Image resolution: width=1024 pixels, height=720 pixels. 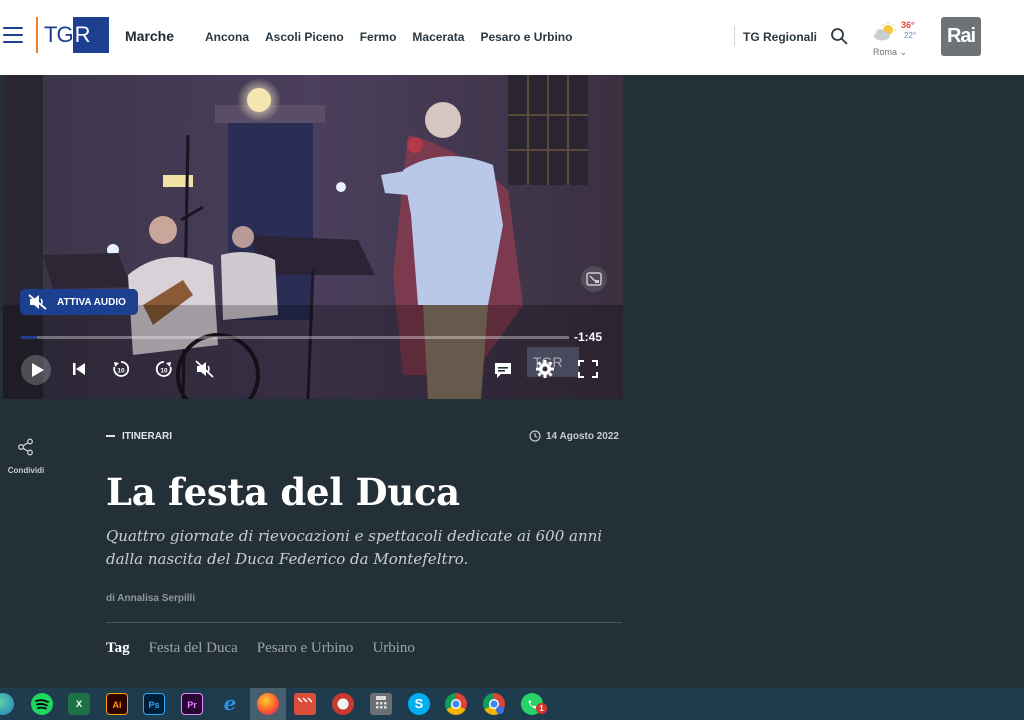 I want to click on mute-icon, so click(x=205, y=369).